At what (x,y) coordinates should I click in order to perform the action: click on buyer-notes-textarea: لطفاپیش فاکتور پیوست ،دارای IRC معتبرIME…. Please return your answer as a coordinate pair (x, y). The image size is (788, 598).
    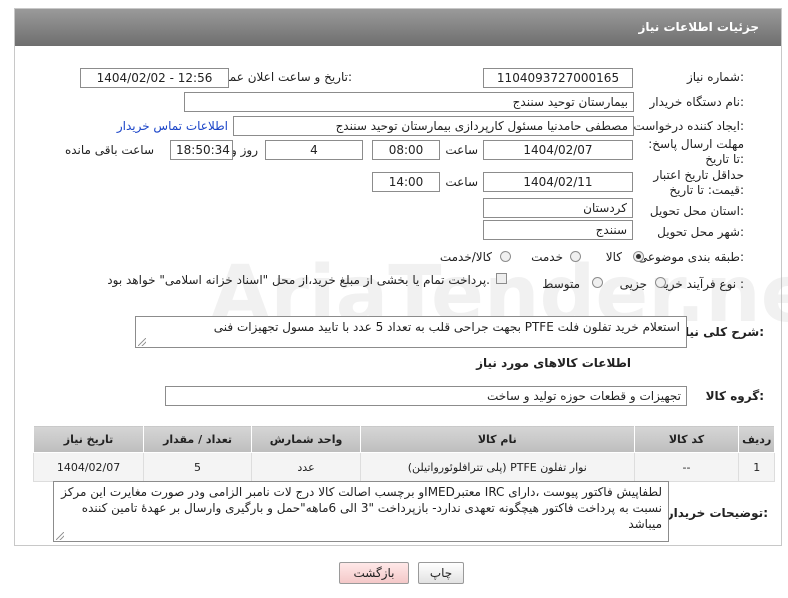
    Looking at the image, I should click on (361, 511).